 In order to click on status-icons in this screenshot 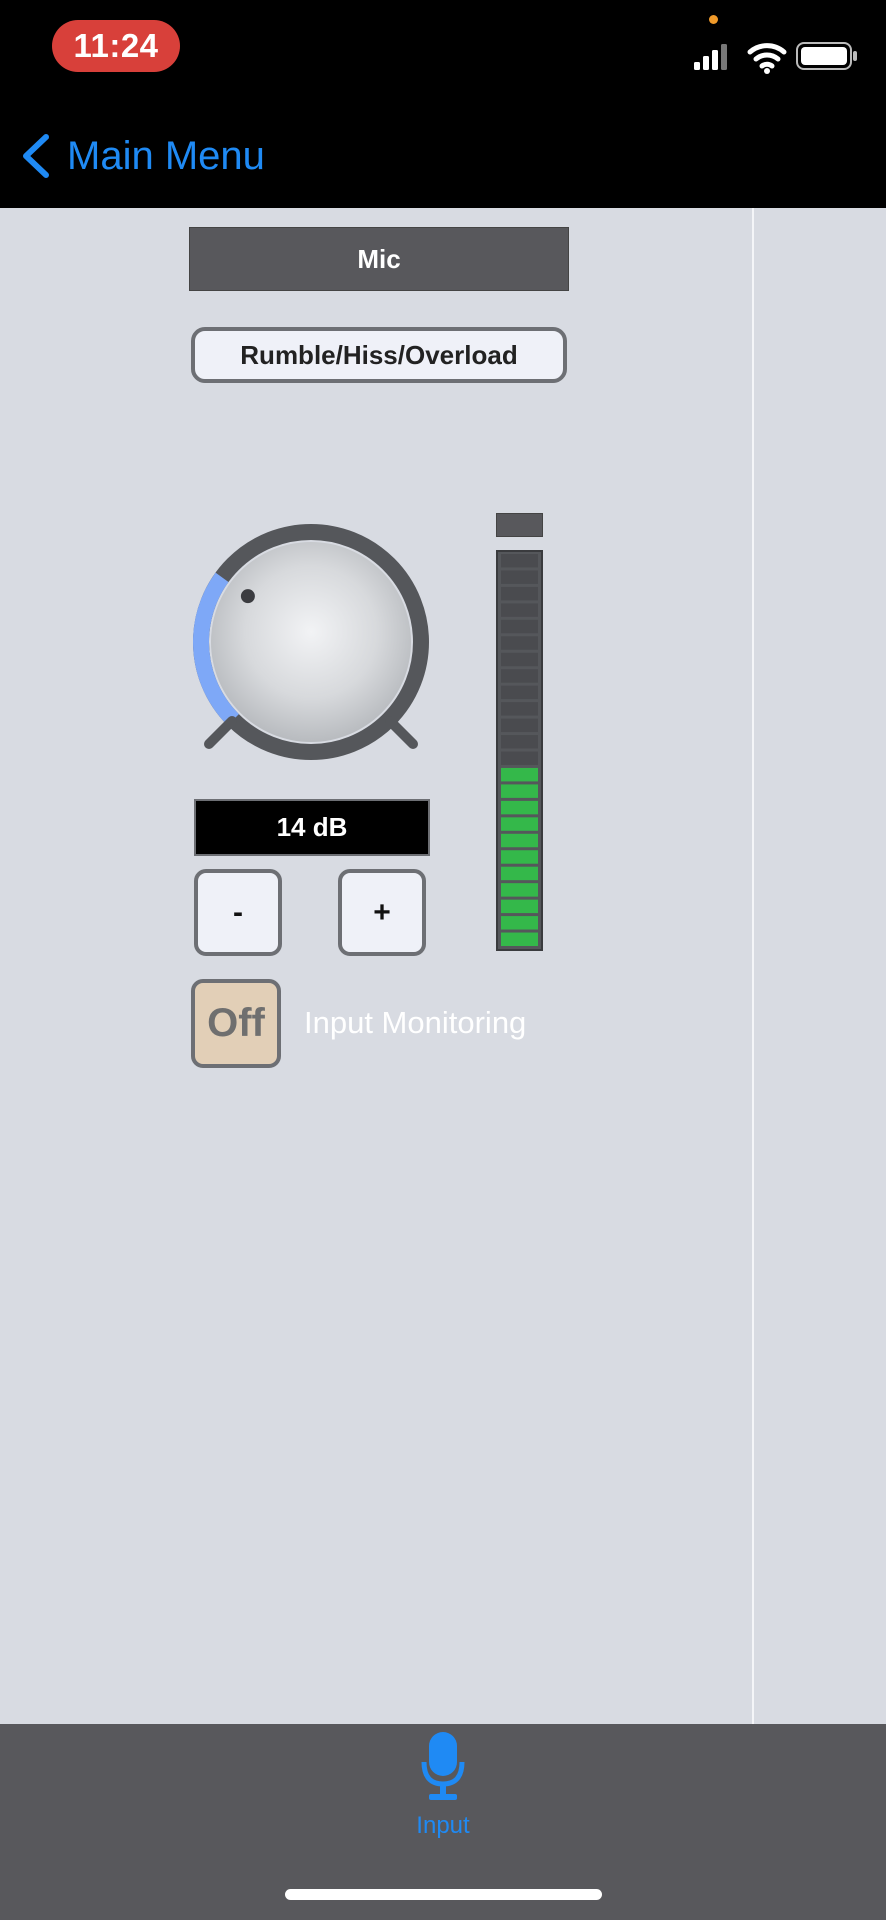, I will do `click(775, 60)`.